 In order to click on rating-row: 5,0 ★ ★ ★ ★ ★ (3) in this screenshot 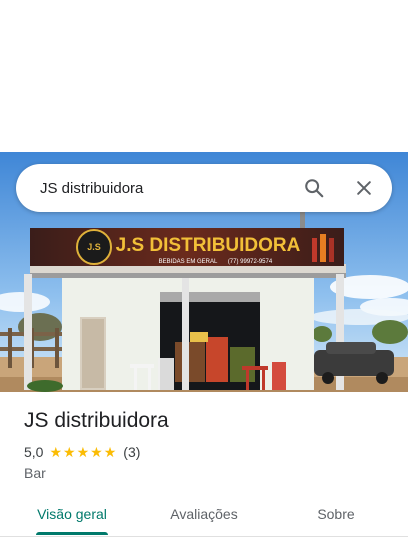, I will do `click(82, 452)`.